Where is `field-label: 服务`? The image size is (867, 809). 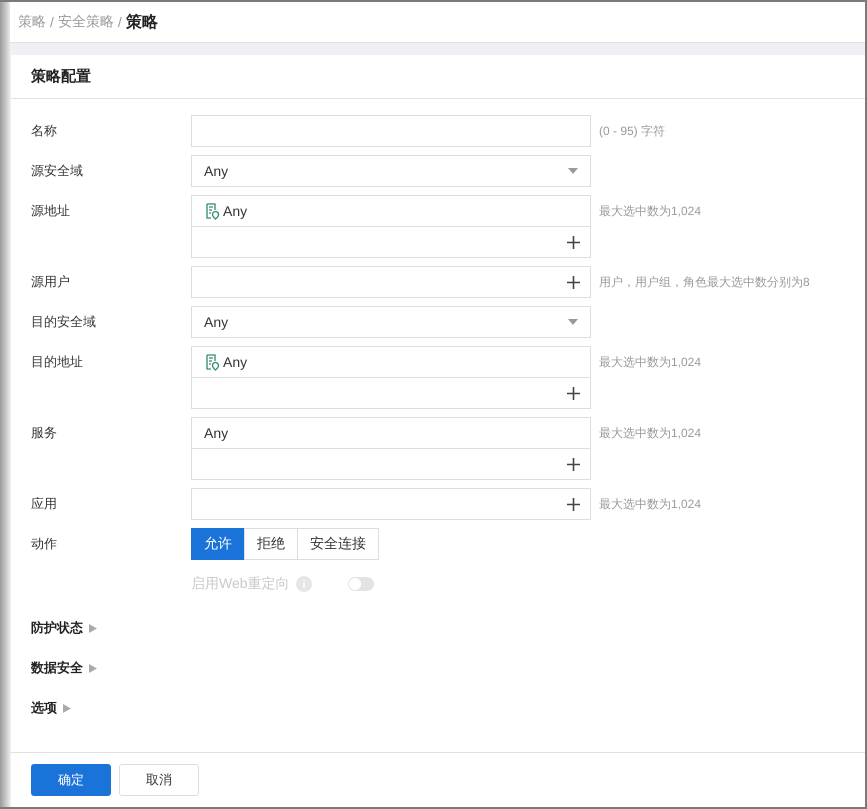 field-label: 服务 is located at coordinates (44, 433).